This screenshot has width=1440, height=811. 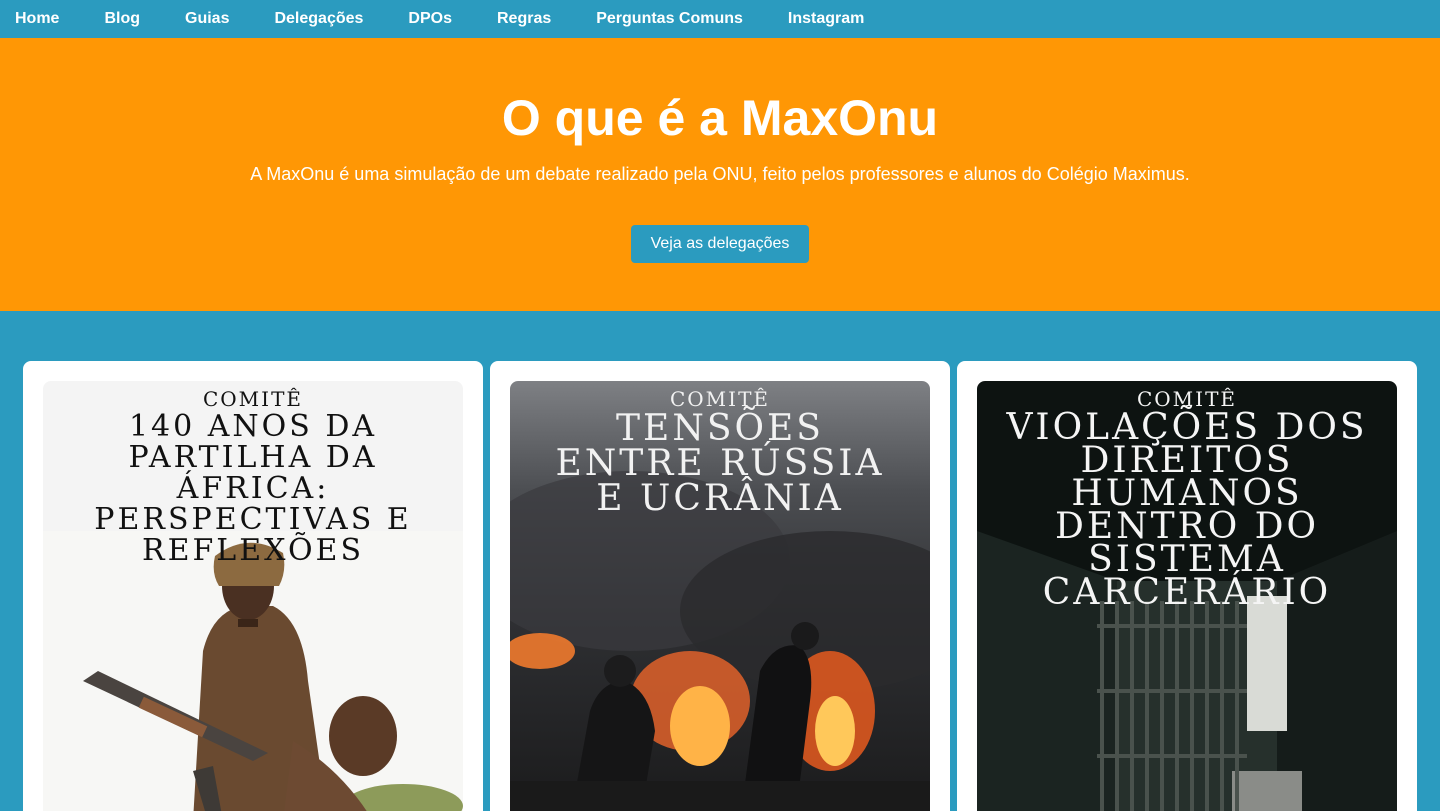 I want to click on nav-home: Home, so click(x=37, y=19).